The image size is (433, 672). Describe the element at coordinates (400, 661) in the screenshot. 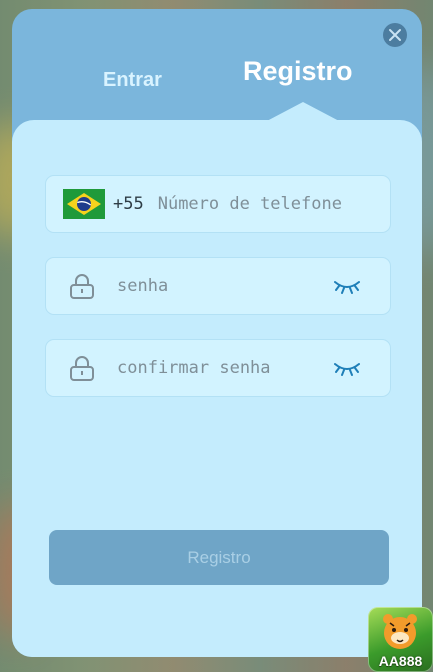

I see `brand-logo-text: AA888` at that location.